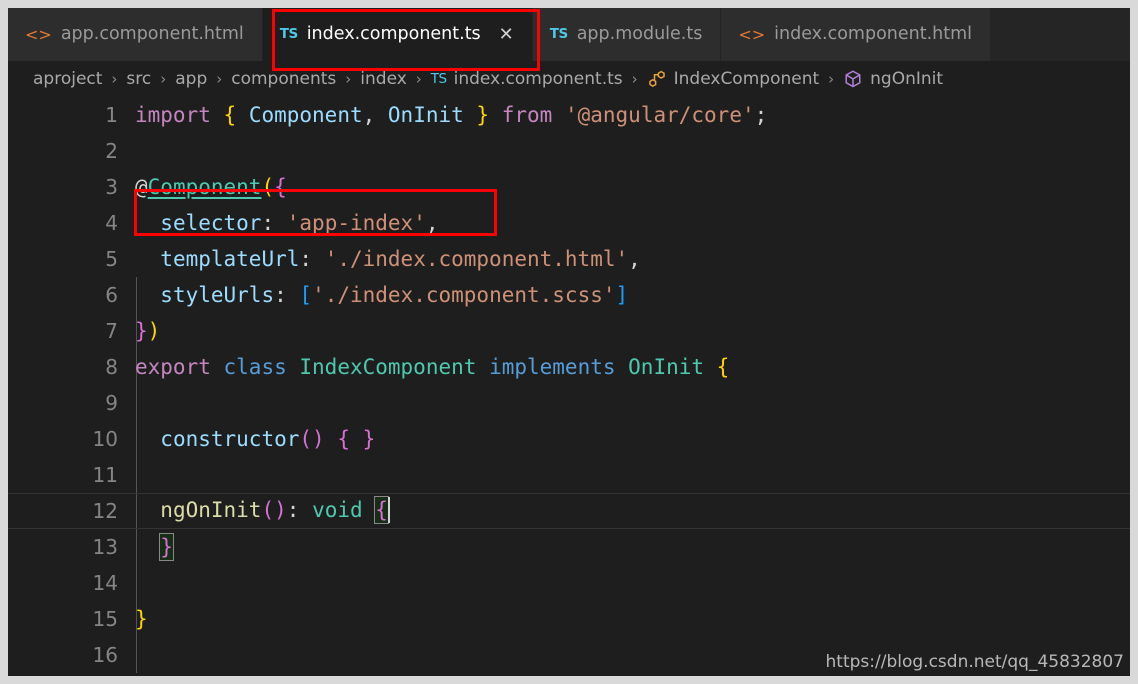 This screenshot has width=1138, height=684. I want to click on breadcrumb-label: app, so click(191, 78).